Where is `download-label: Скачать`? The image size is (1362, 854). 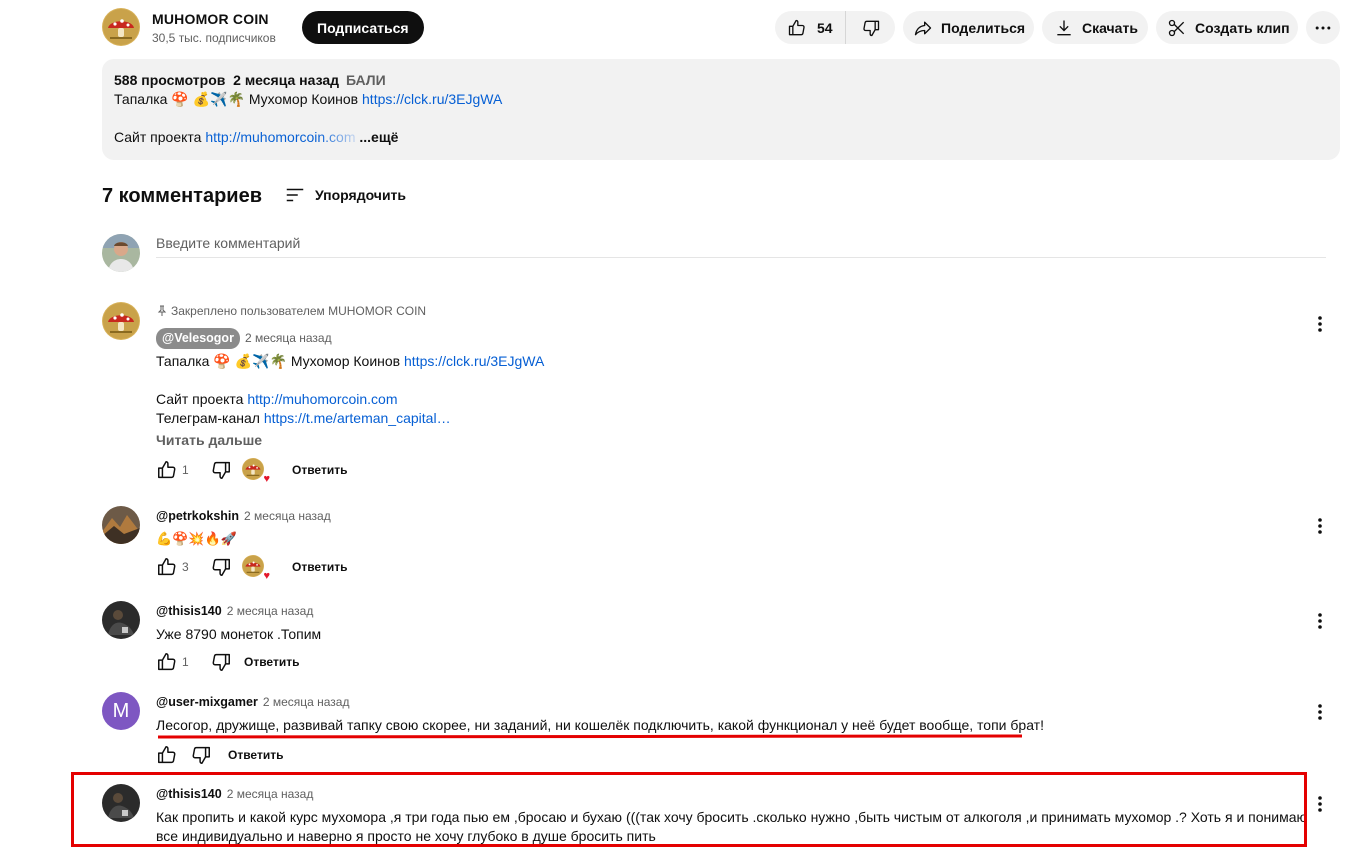 download-label: Скачать is located at coordinates (1110, 27).